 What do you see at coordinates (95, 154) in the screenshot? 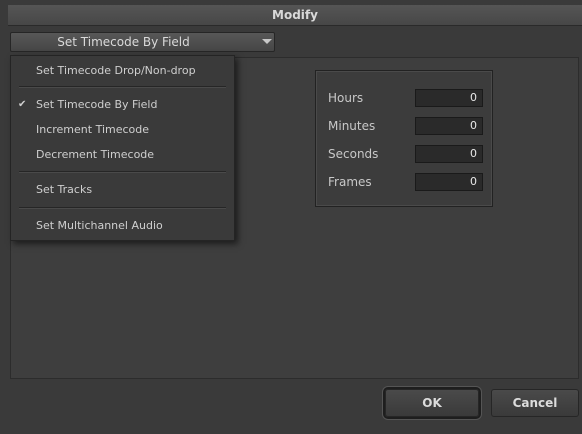
I see `menu-item-label: Decrement Timecode` at bounding box center [95, 154].